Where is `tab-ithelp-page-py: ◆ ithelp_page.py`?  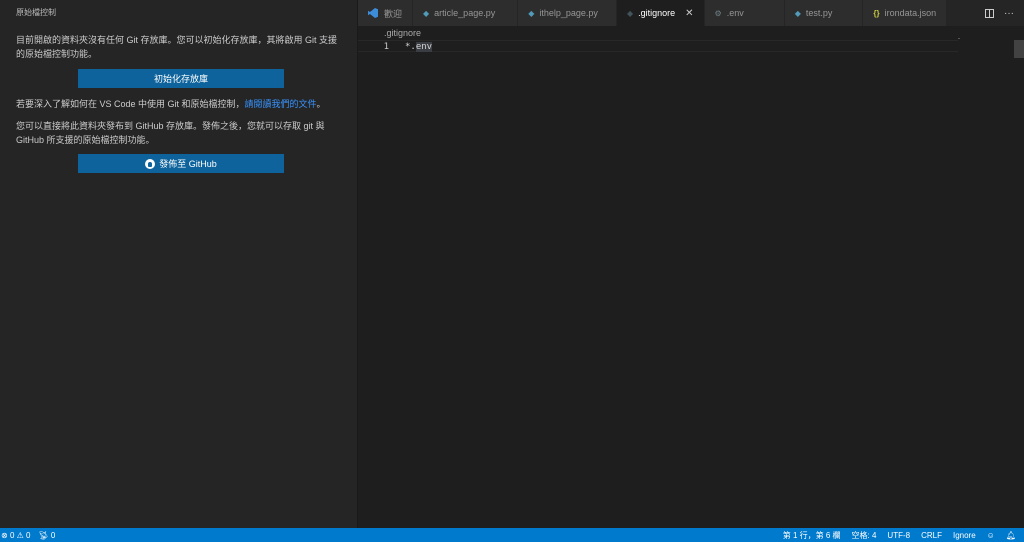
tab-ithelp-page-py: ◆ ithelp_page.py is located at coordinates (567, 13).